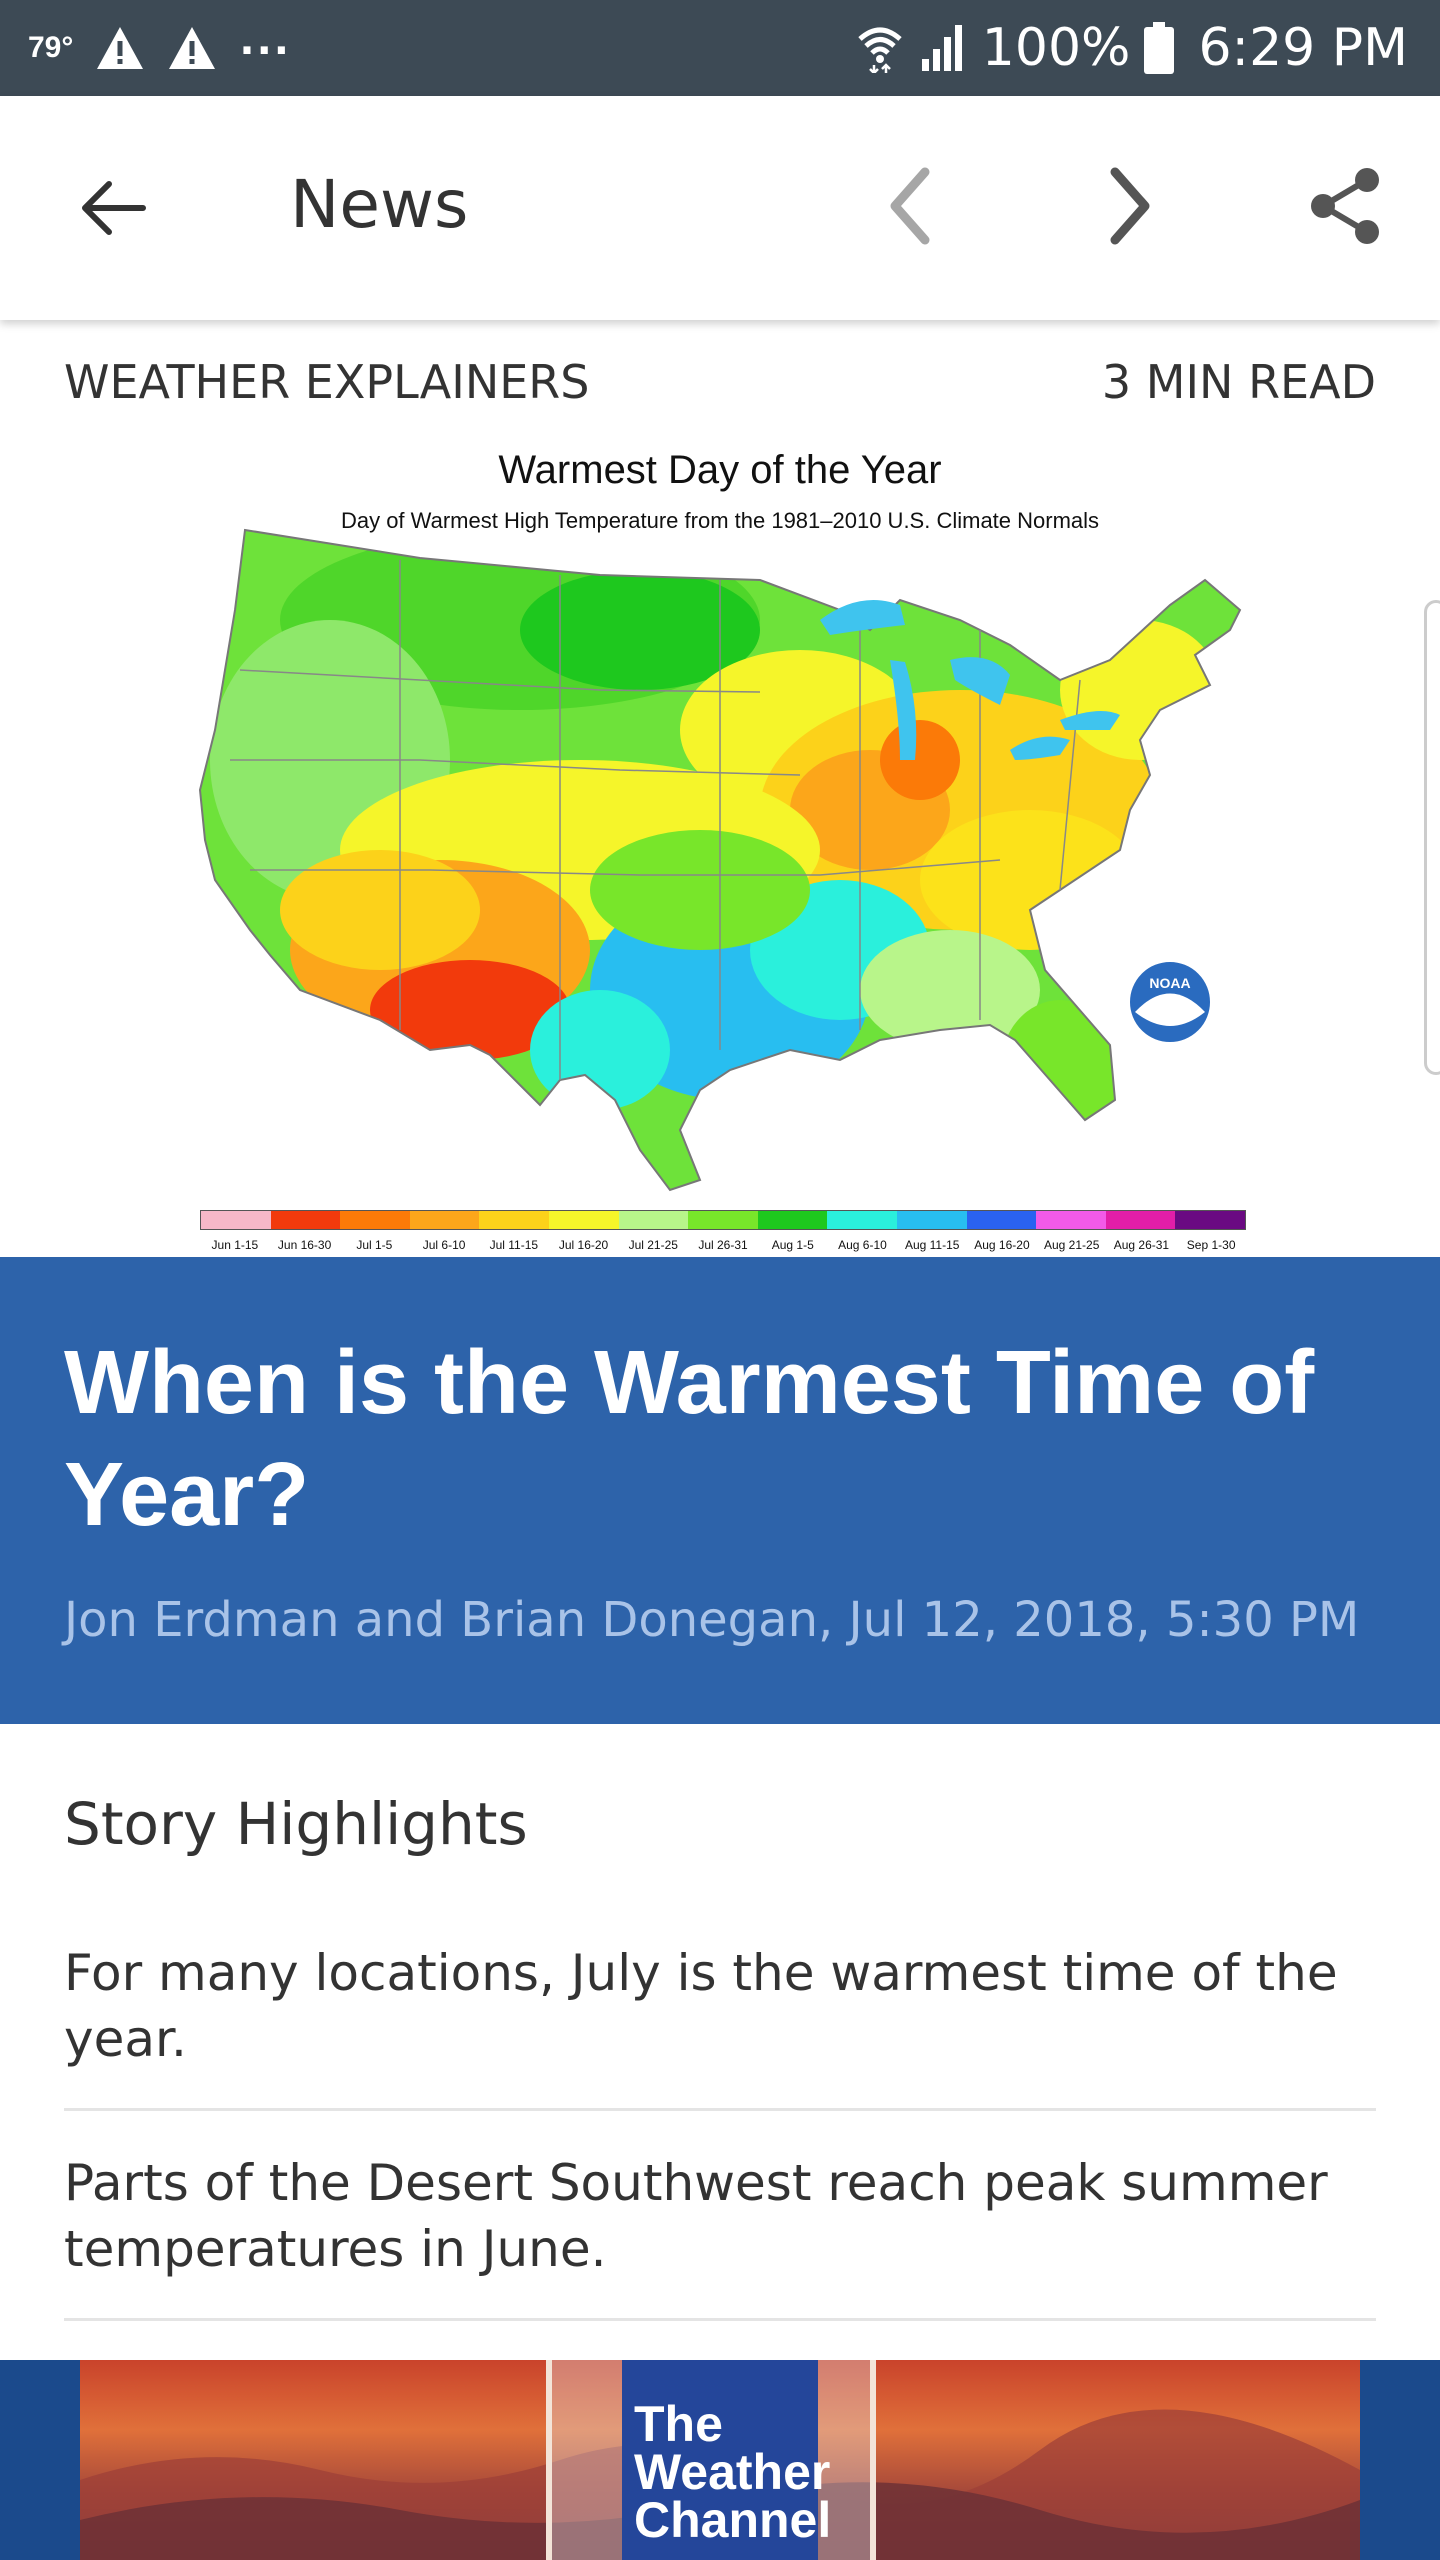  I want to click on legend-label: Jul 21-25, so click(653, 1245).